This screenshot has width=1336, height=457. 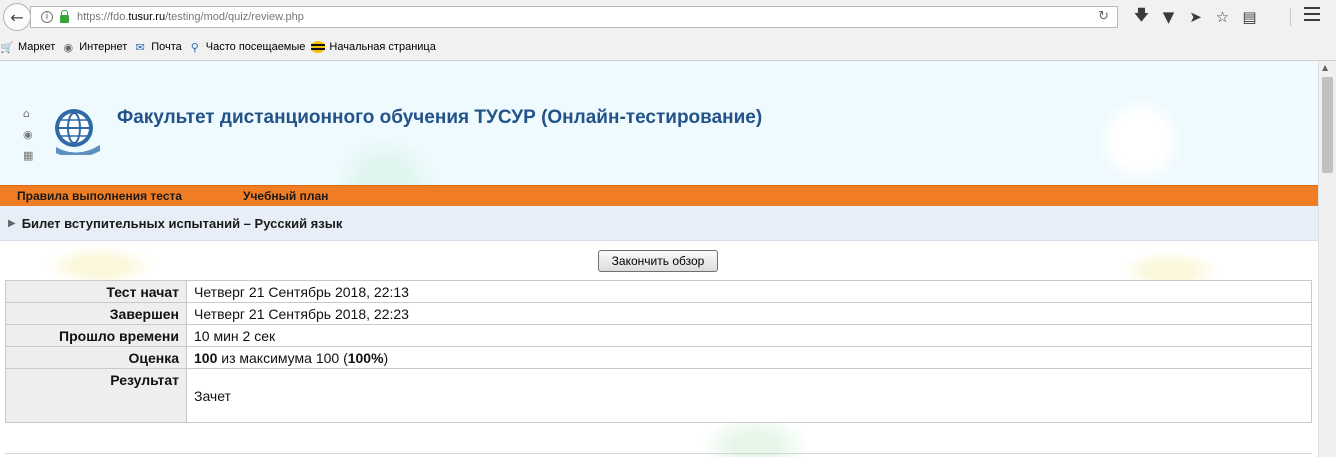 I want to click on summary-value: 10 мин 2 сек, so click(x=749, y=335).